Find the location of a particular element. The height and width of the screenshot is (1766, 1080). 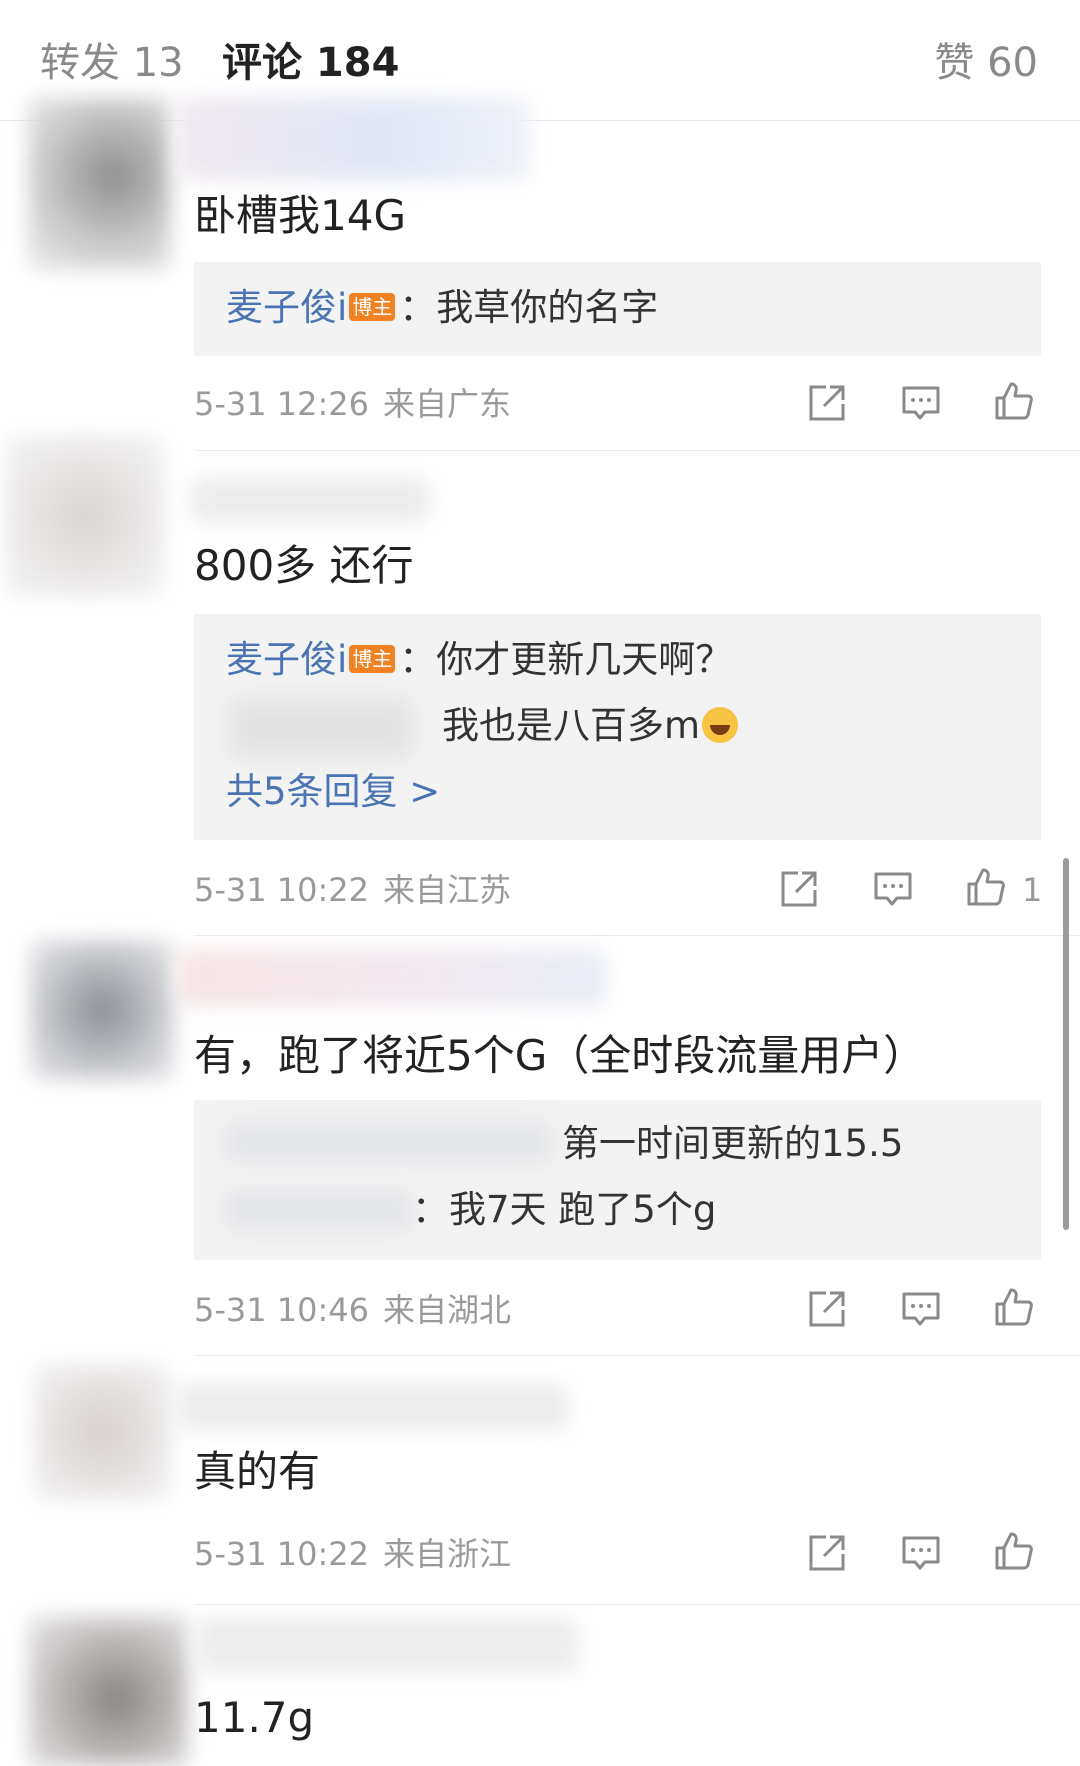

reply-line: 麦子俊i 博主 ：我草你的名字 is located at coordinates (442, 308).